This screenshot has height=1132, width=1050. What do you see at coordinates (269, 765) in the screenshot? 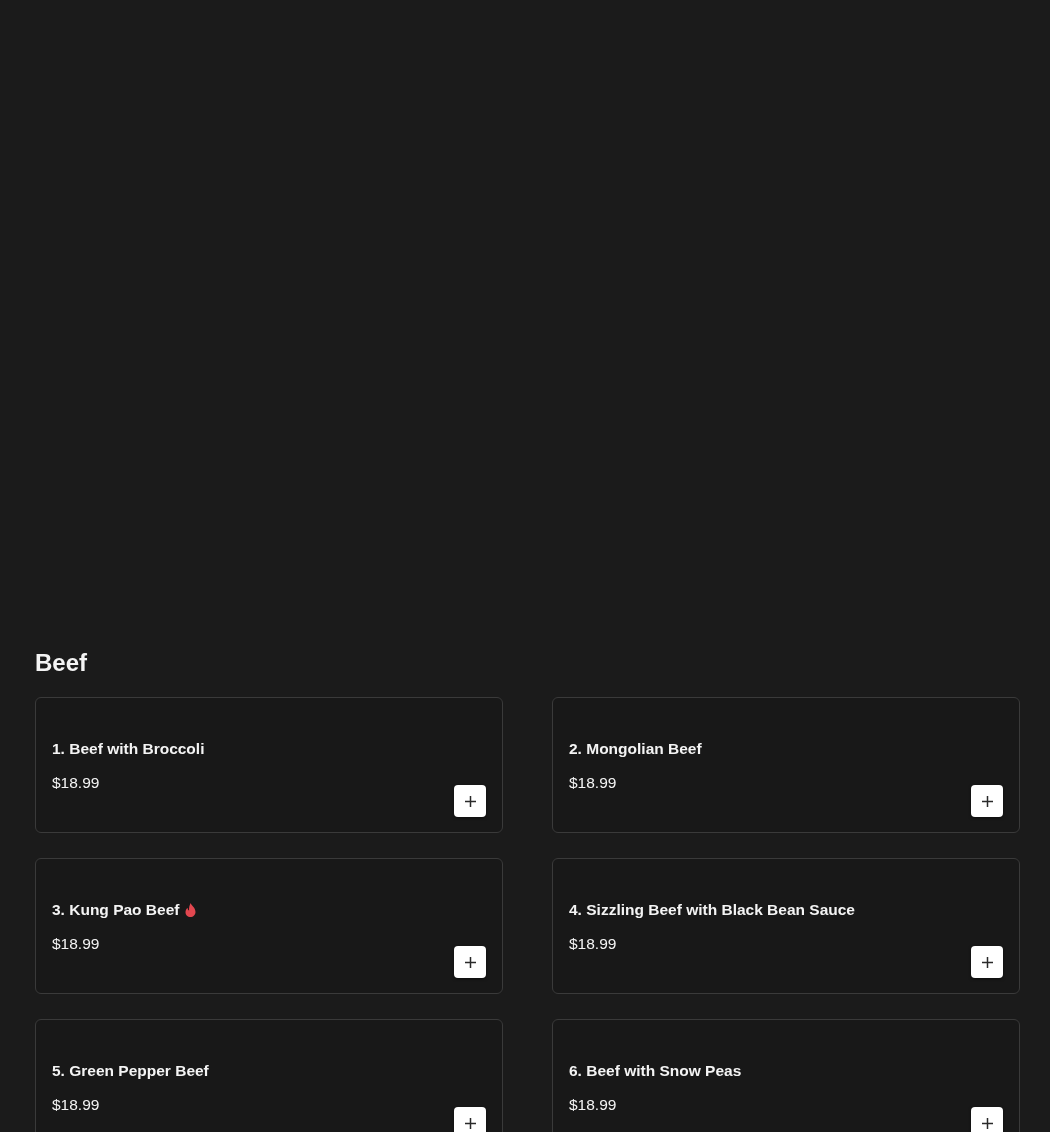
I see `menu-item-card: 1. Beef with Broccoli $18.99` at bounding box center [269, 765].